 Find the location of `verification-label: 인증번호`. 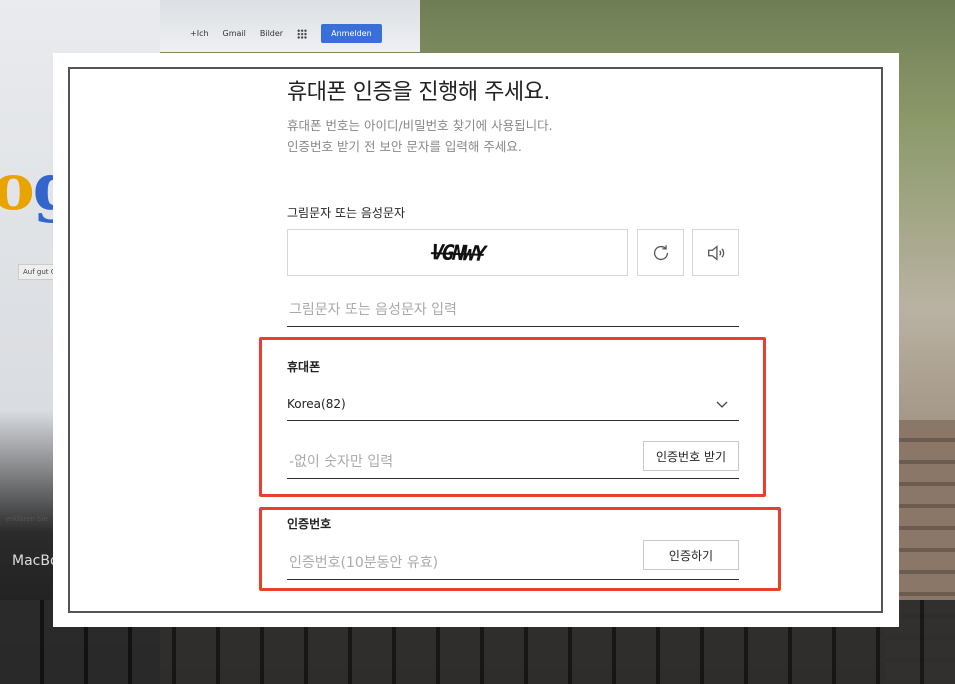

verification-label: 인증번호 is located at coordinates (309, 524).